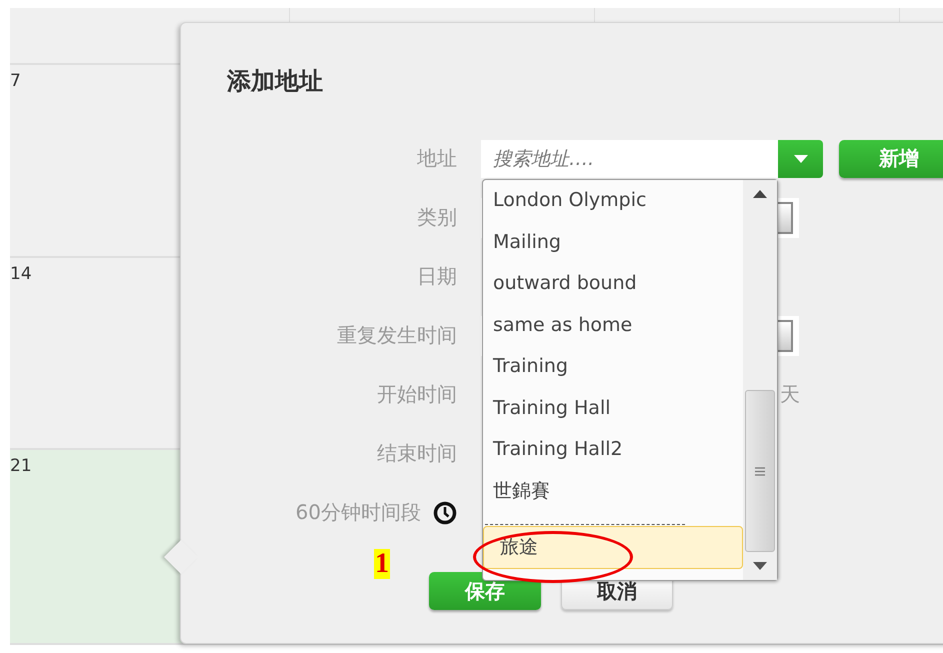 The width and height of the screenshot is (943, 653). I want to click on field-label: 日期, so click(437, 276).